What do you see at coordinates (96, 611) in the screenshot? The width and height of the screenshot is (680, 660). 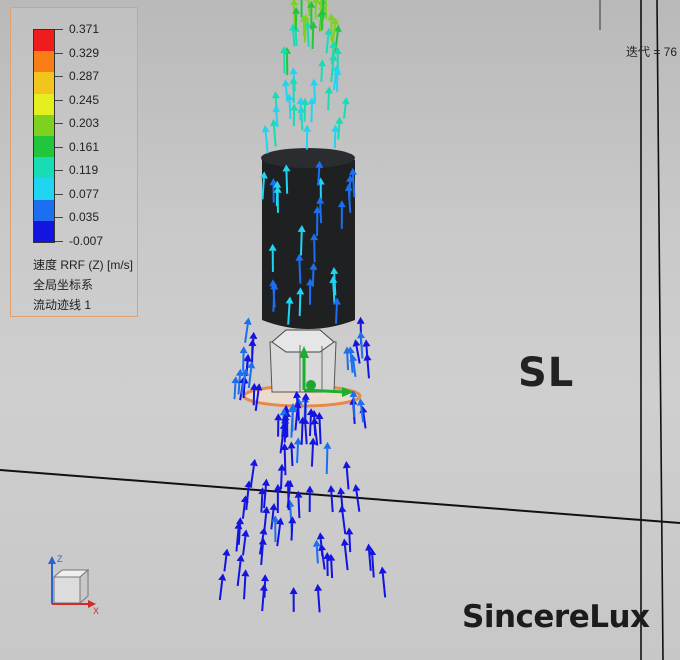 I see `triad-x-label: X` at bounding box center [96, 611].